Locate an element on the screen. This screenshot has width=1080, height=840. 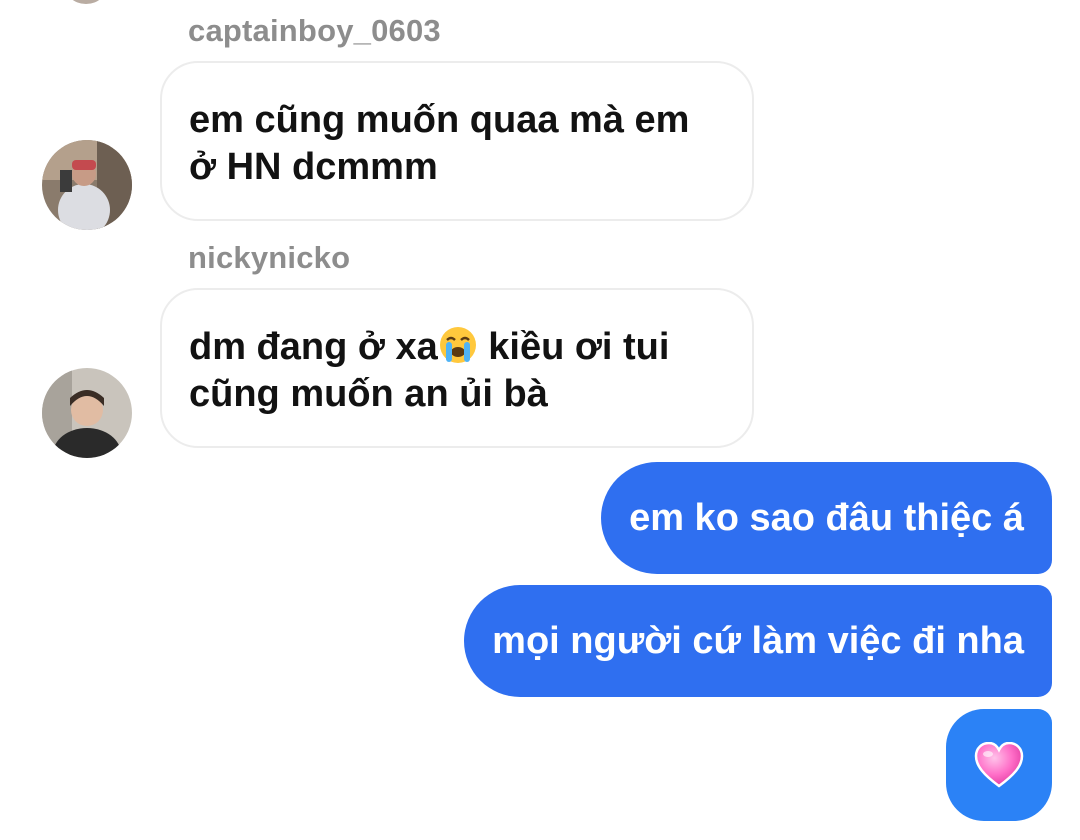
incoming-message-bubble: em cũng muốn quaa mà em ở HN dcmmm is located at coordinates (457, 141).